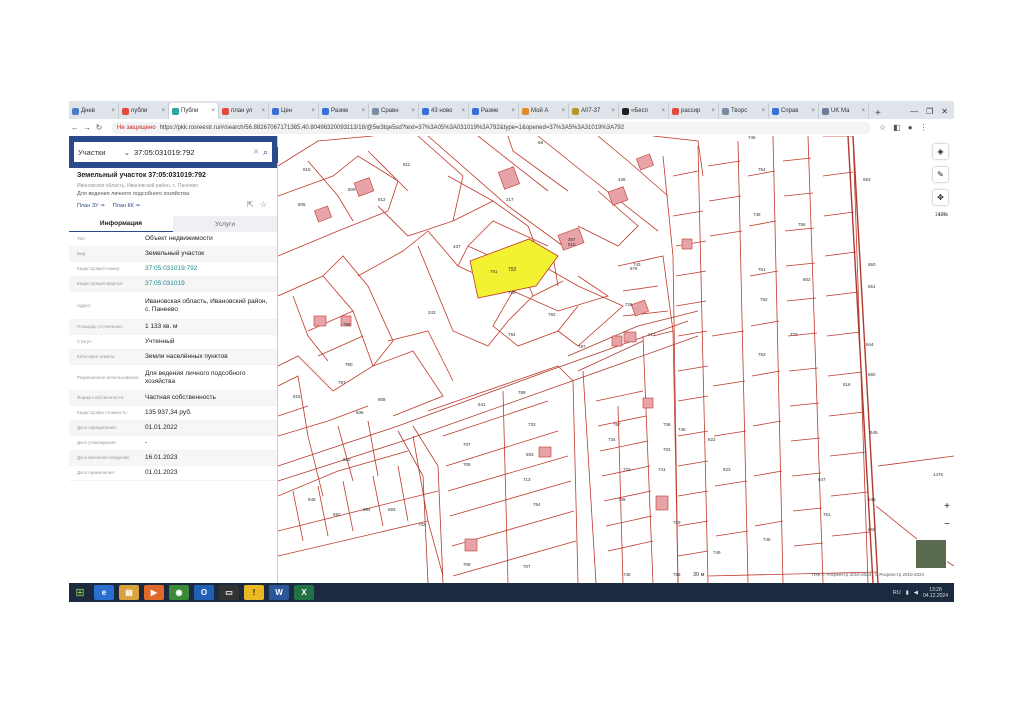 Image resolution: width=1024 pixels, height=724 pixels. I want to click on favorite-icon: ☆, so click(263, 204).